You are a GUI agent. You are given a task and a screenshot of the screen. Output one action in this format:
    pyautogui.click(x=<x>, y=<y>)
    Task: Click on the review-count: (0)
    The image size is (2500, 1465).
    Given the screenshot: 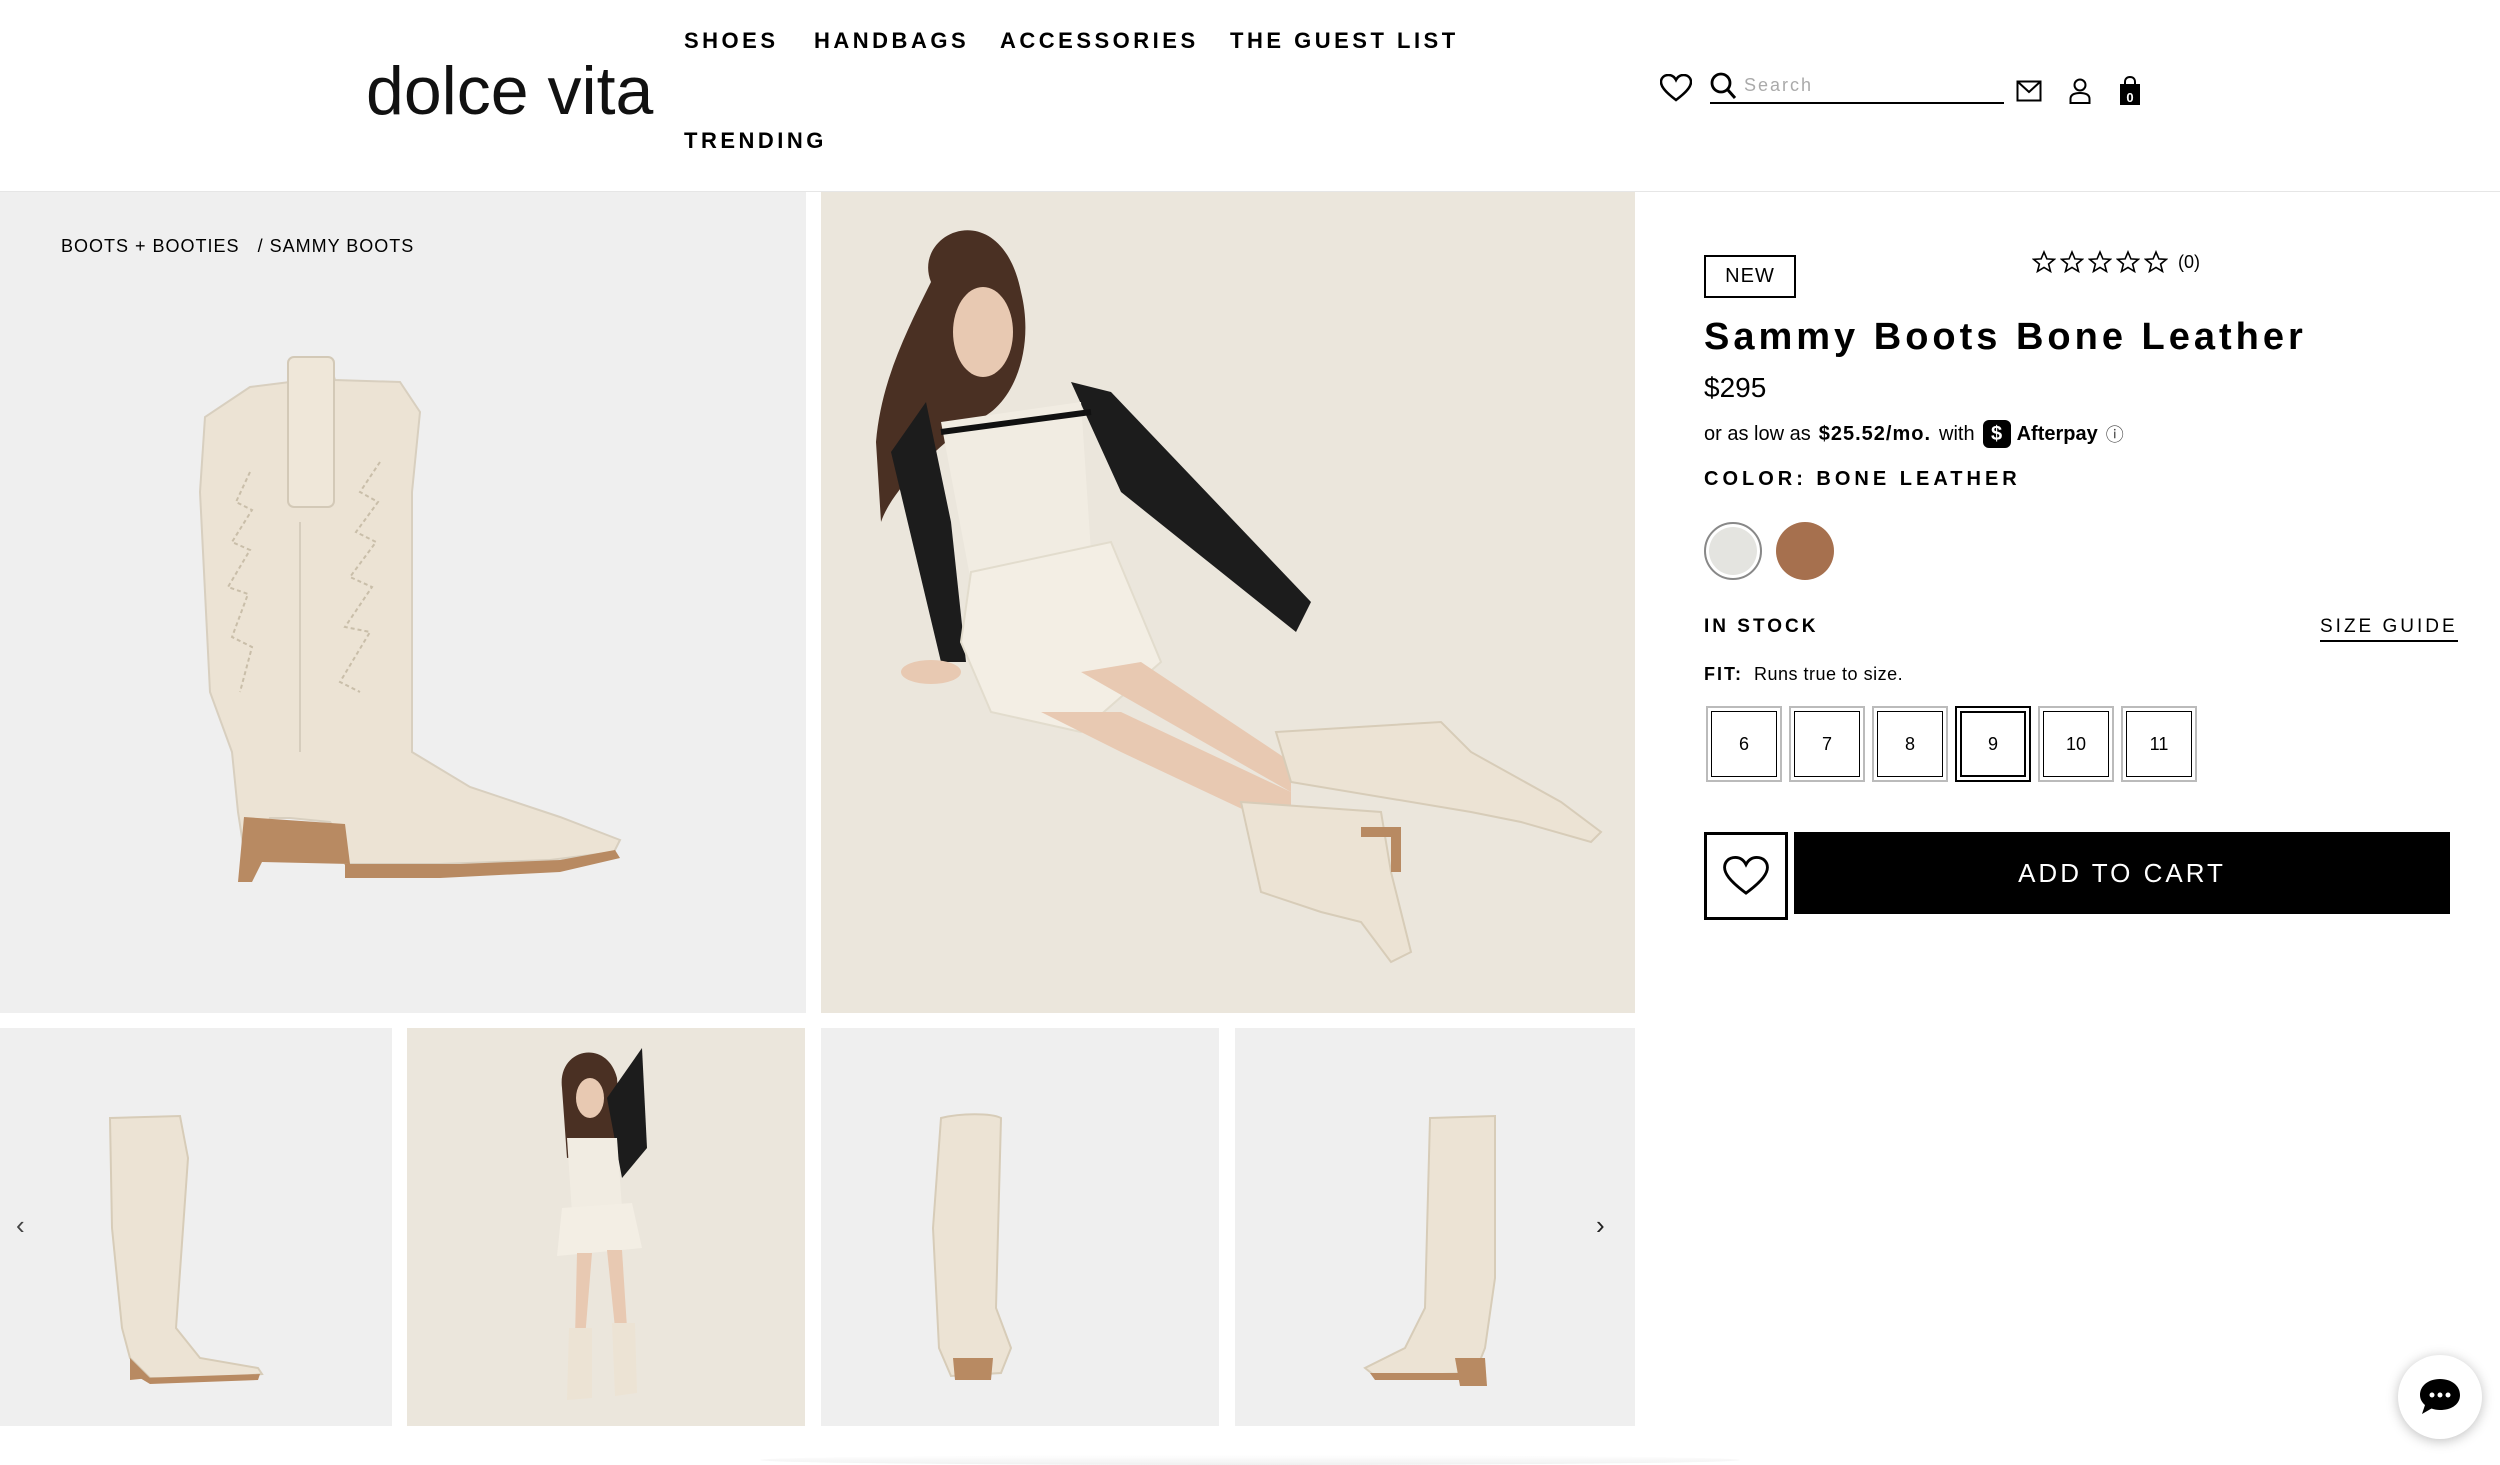 What is the action you would take?
    pyautogui.click(x=2189, y=261)
    